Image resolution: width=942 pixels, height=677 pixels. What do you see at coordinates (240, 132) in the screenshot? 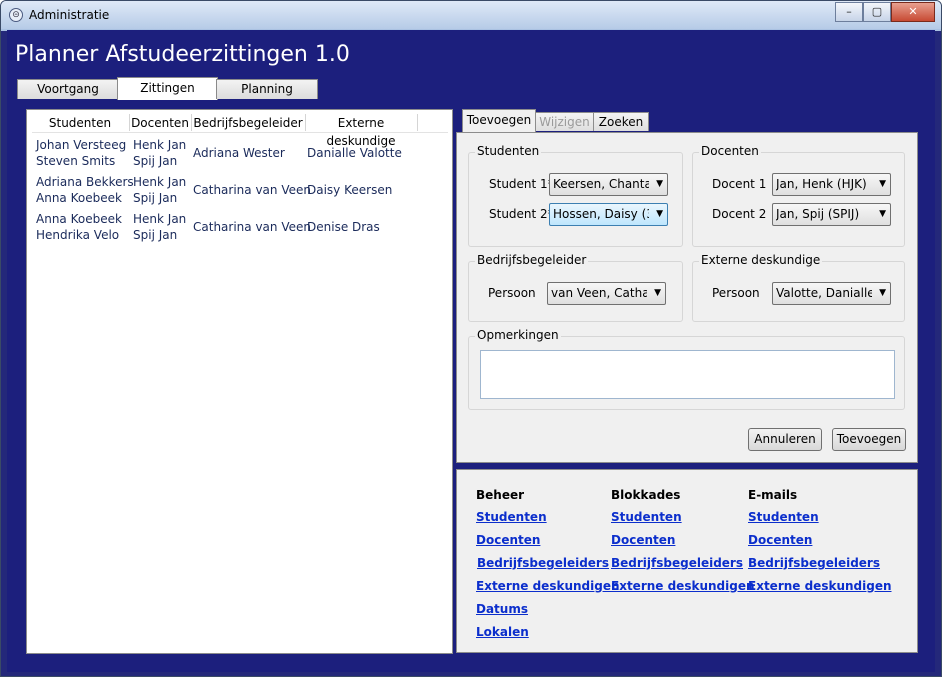
I see `header-divider` at bounding box center [240, 132].